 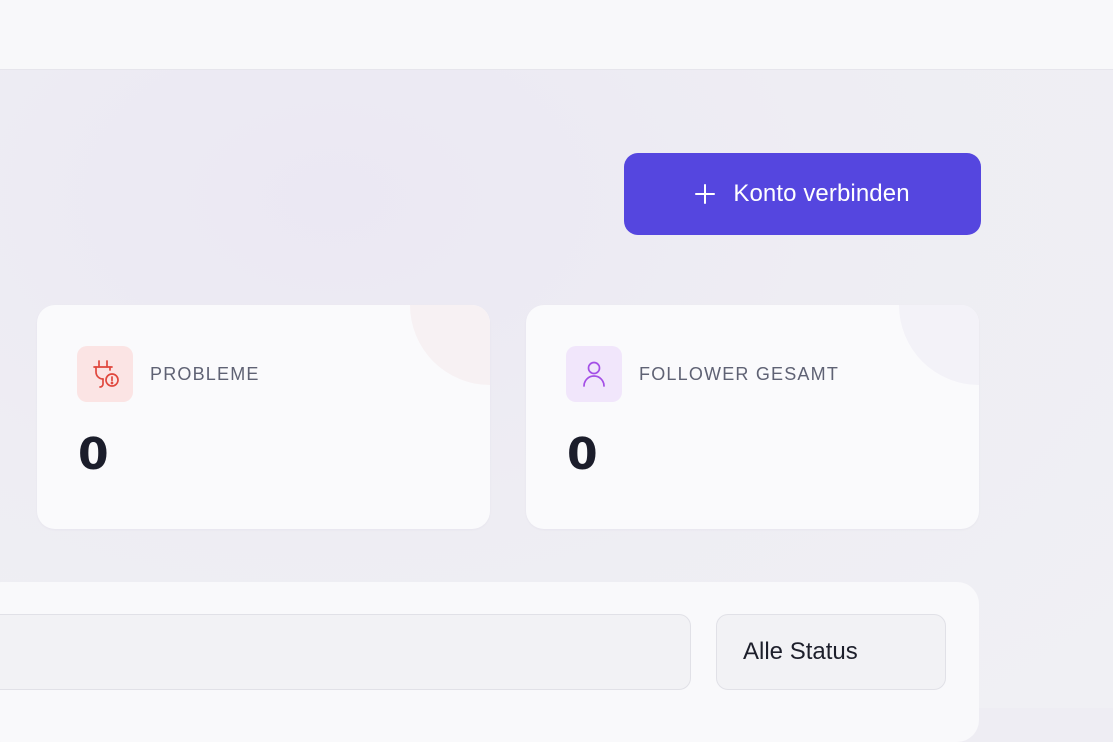 What do you see at coordinates (345, 652) in the screenshot?
I see `search-input` at bounding box center [345, 652].